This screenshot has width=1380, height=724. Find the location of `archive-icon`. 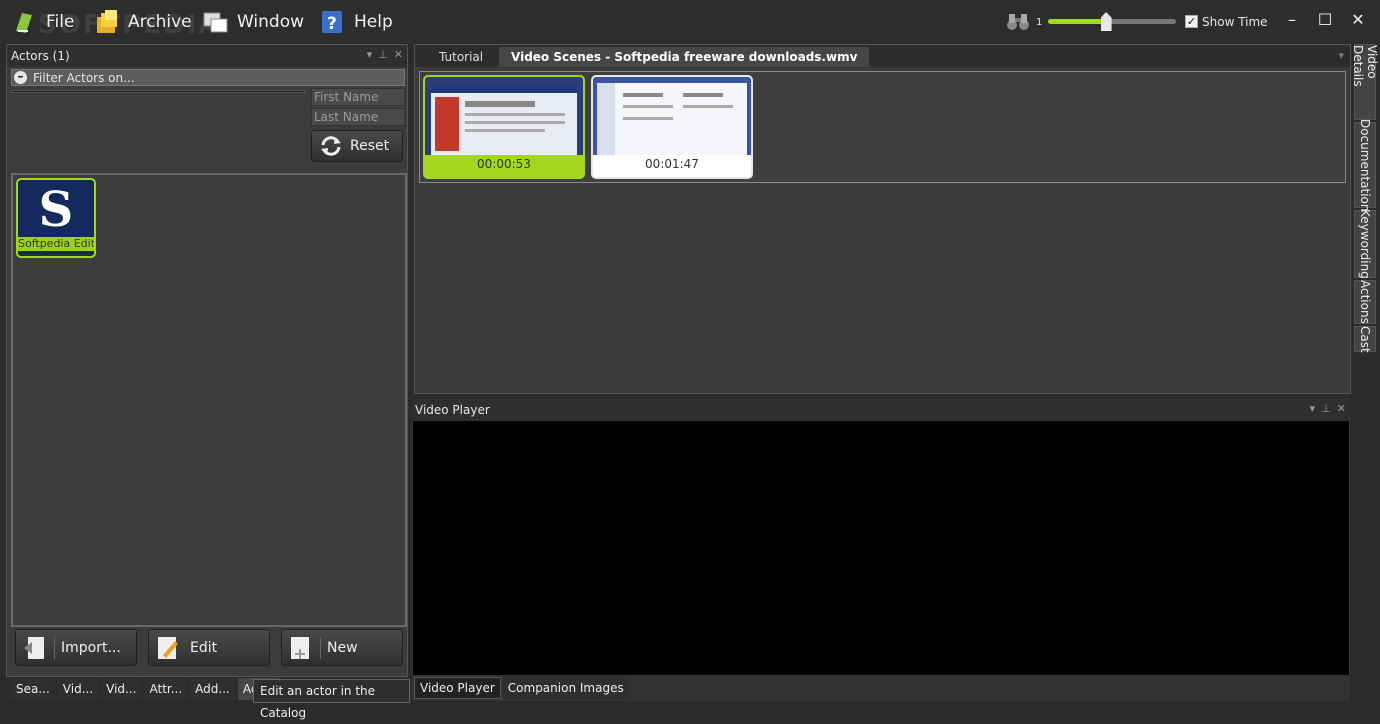

archive-icon is located at coordinates (107, 22).